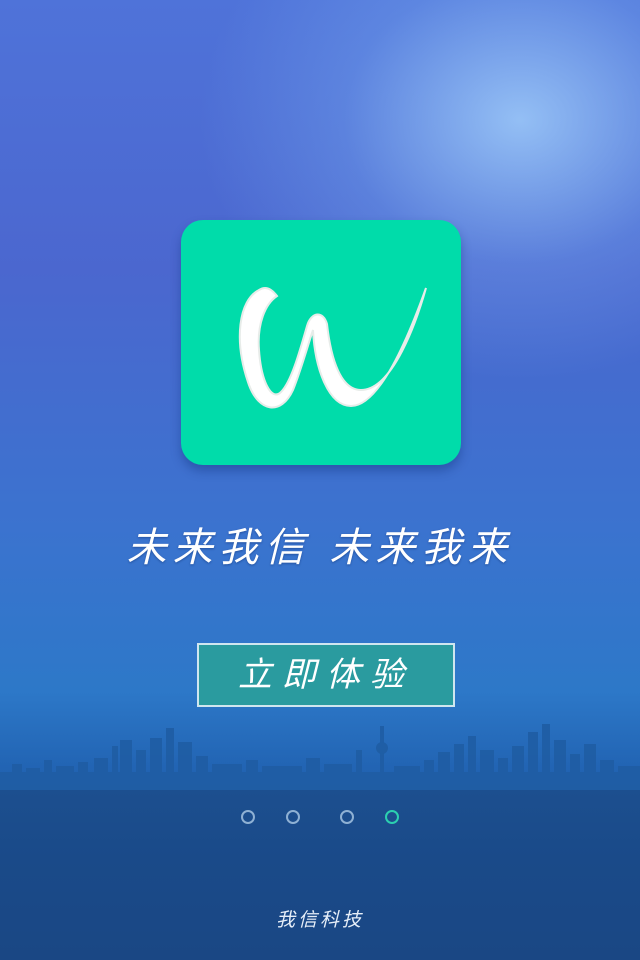  What do you see at coordinates (320, 819) in the screenshot?
I see `page-indicator` at bounding box center [320, 819].